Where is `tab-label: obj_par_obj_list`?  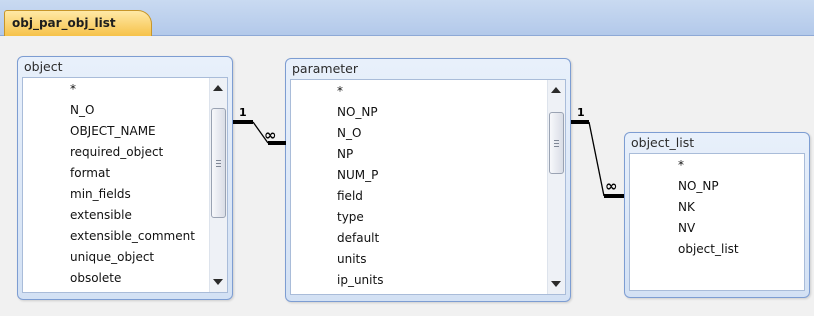 tab-label: obj_par_obj_list is located at coordinates (64, 23).